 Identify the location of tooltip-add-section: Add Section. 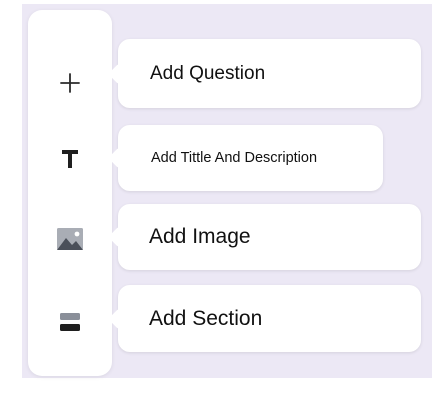
(264, 318).